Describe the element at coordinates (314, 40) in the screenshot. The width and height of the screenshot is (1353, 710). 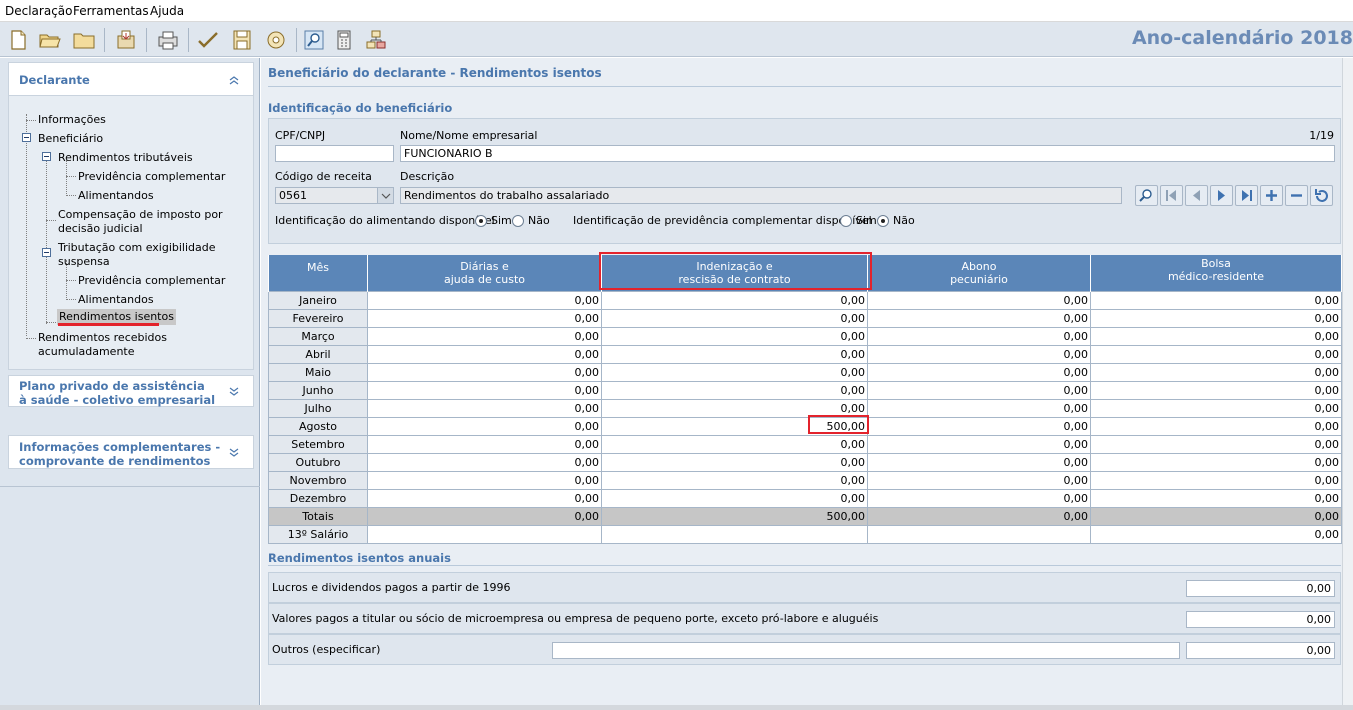
I see `search-icon` at that location.